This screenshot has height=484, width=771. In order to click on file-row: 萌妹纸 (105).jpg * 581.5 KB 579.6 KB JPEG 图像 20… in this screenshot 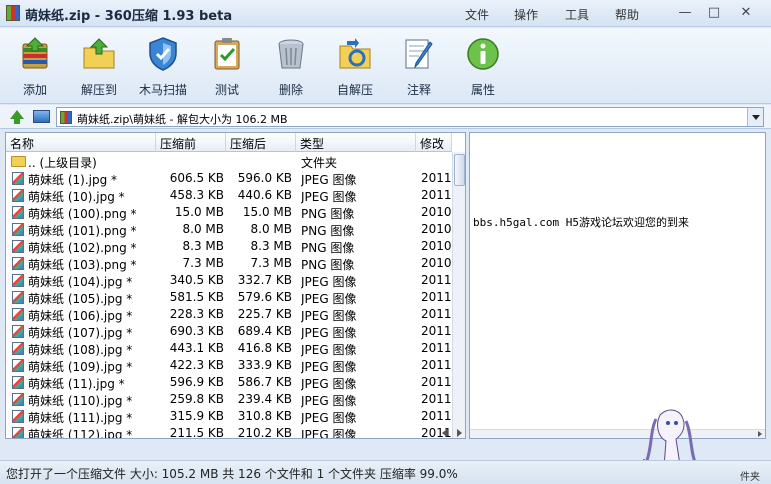, I will do `click(229, 297)`.